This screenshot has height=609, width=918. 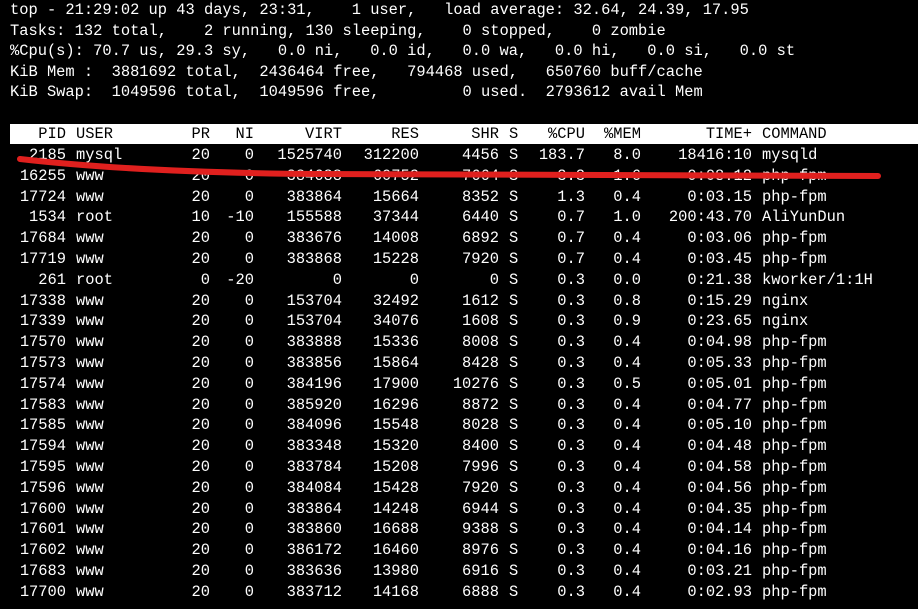 I want to click on cell-mem: 8.0, so click(x=627, y=155).